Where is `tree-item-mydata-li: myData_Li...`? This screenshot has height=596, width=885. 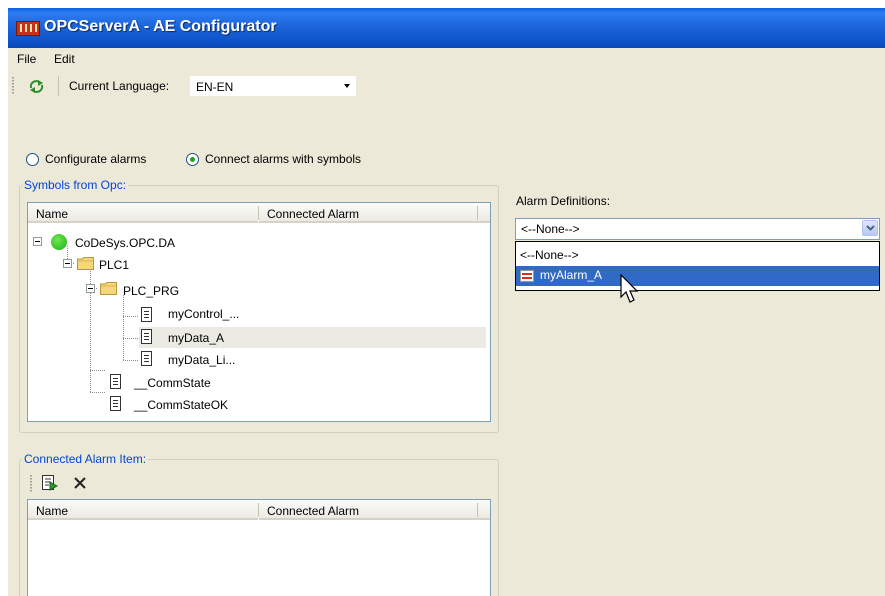 tree-item-mydata-li: myData_Li... is located at coordinates (201, 360).